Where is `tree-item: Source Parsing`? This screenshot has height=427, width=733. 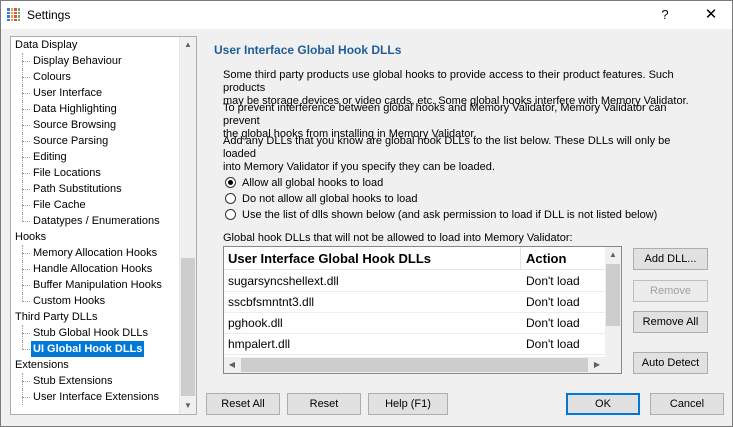
tree-item: Source Parsing is located at coordinates (95, 141).